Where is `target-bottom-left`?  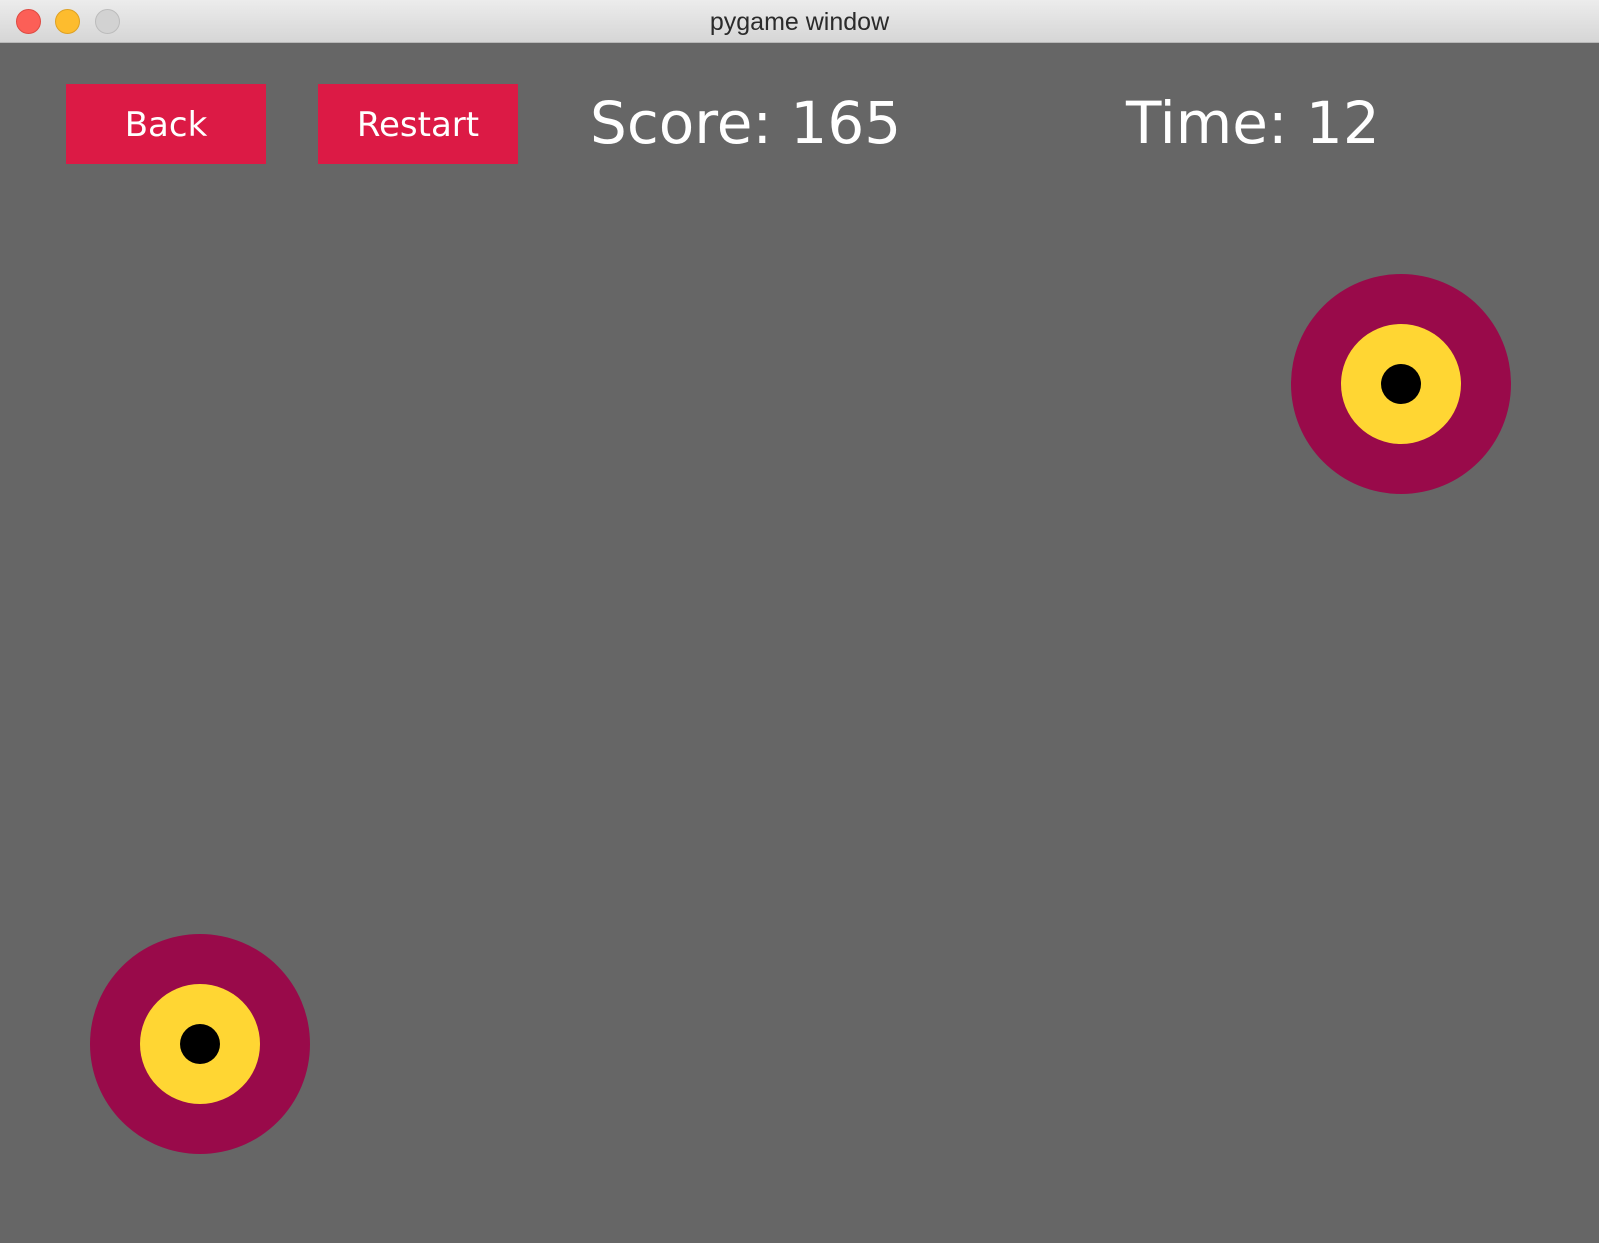
target-bottom-left is located at coordinates (200, 1044).